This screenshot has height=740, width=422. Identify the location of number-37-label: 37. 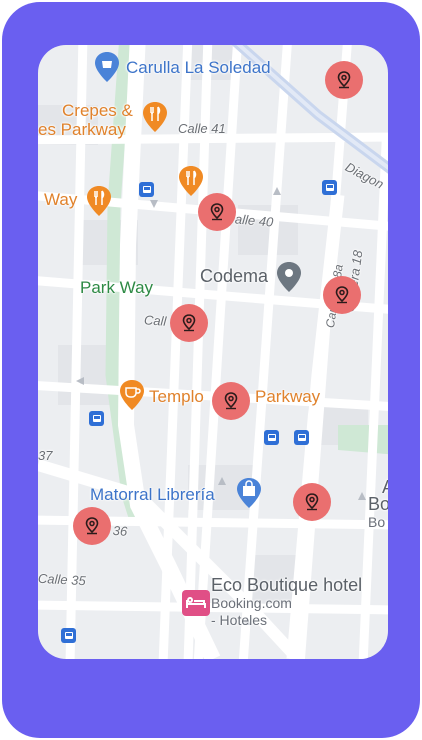
(45, 455).